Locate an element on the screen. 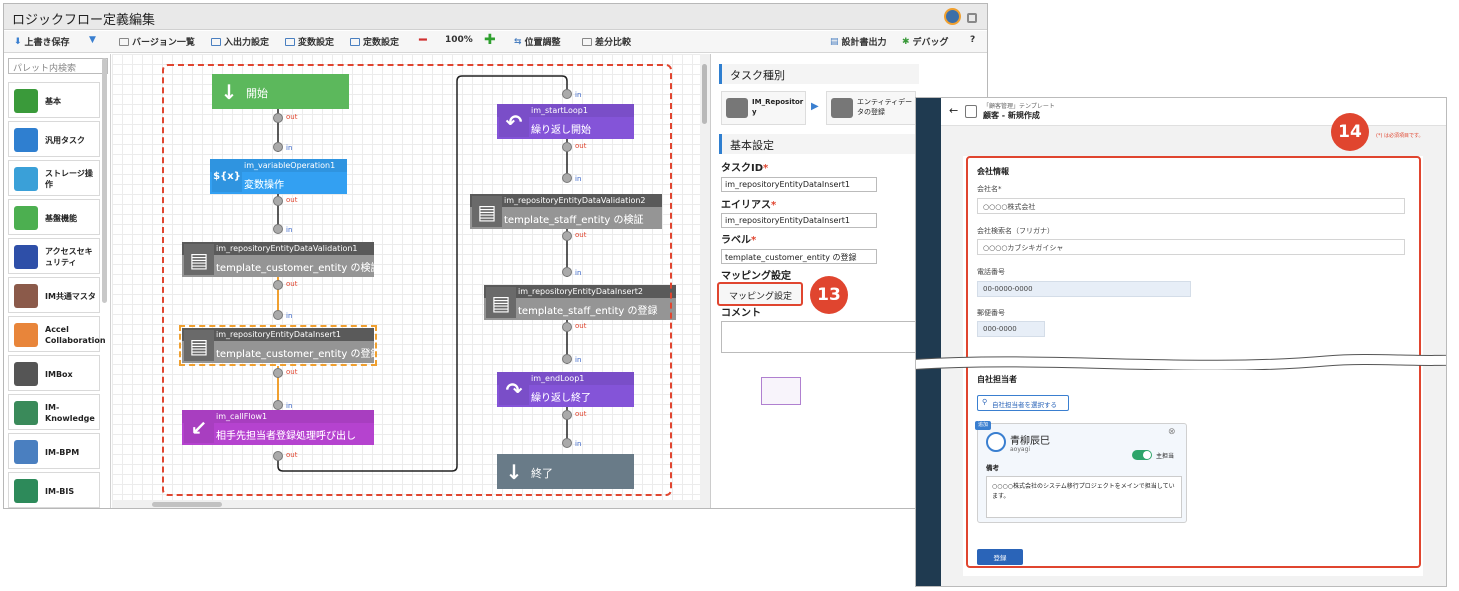 The height and width of the screenshot is (591, 1459). task-id-label: タスクID* is located at coordinates (745, 168).